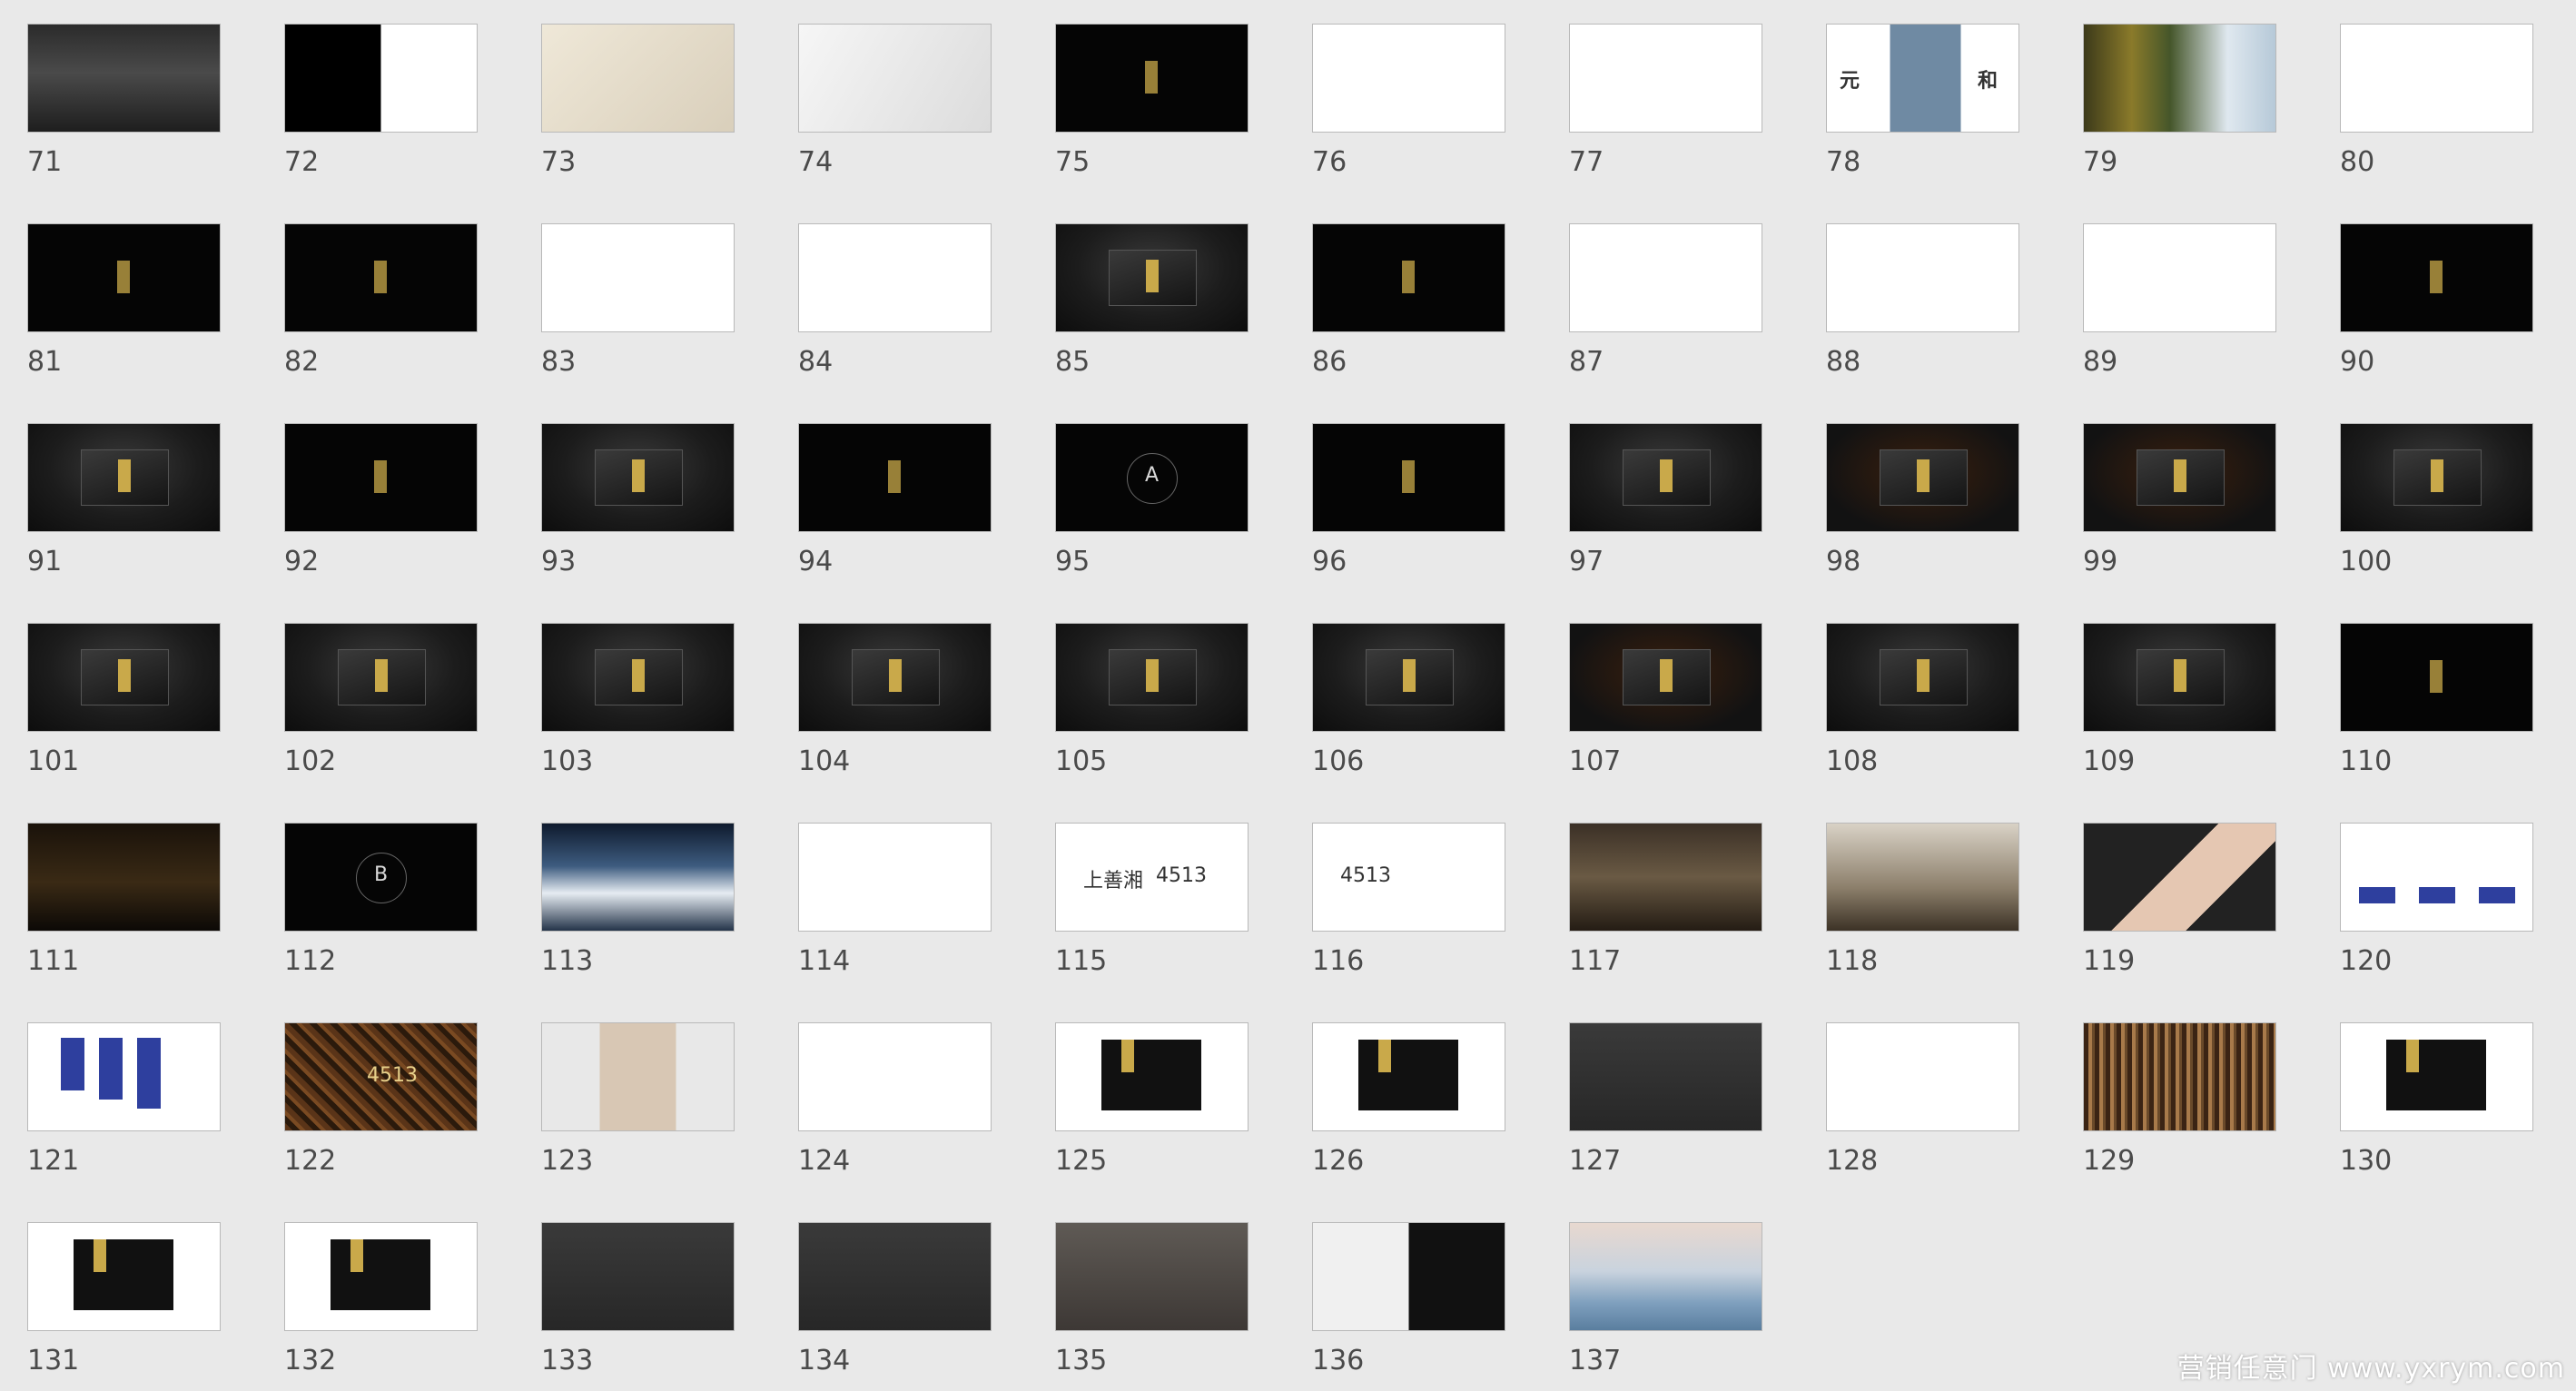 The width and height of the screenshot is (2576, 1391). What do you see at coordinates (1922, 101) in the screenshot?
I see `slide-thumbnail: 元和 78` at bounding box center [1922, 101].